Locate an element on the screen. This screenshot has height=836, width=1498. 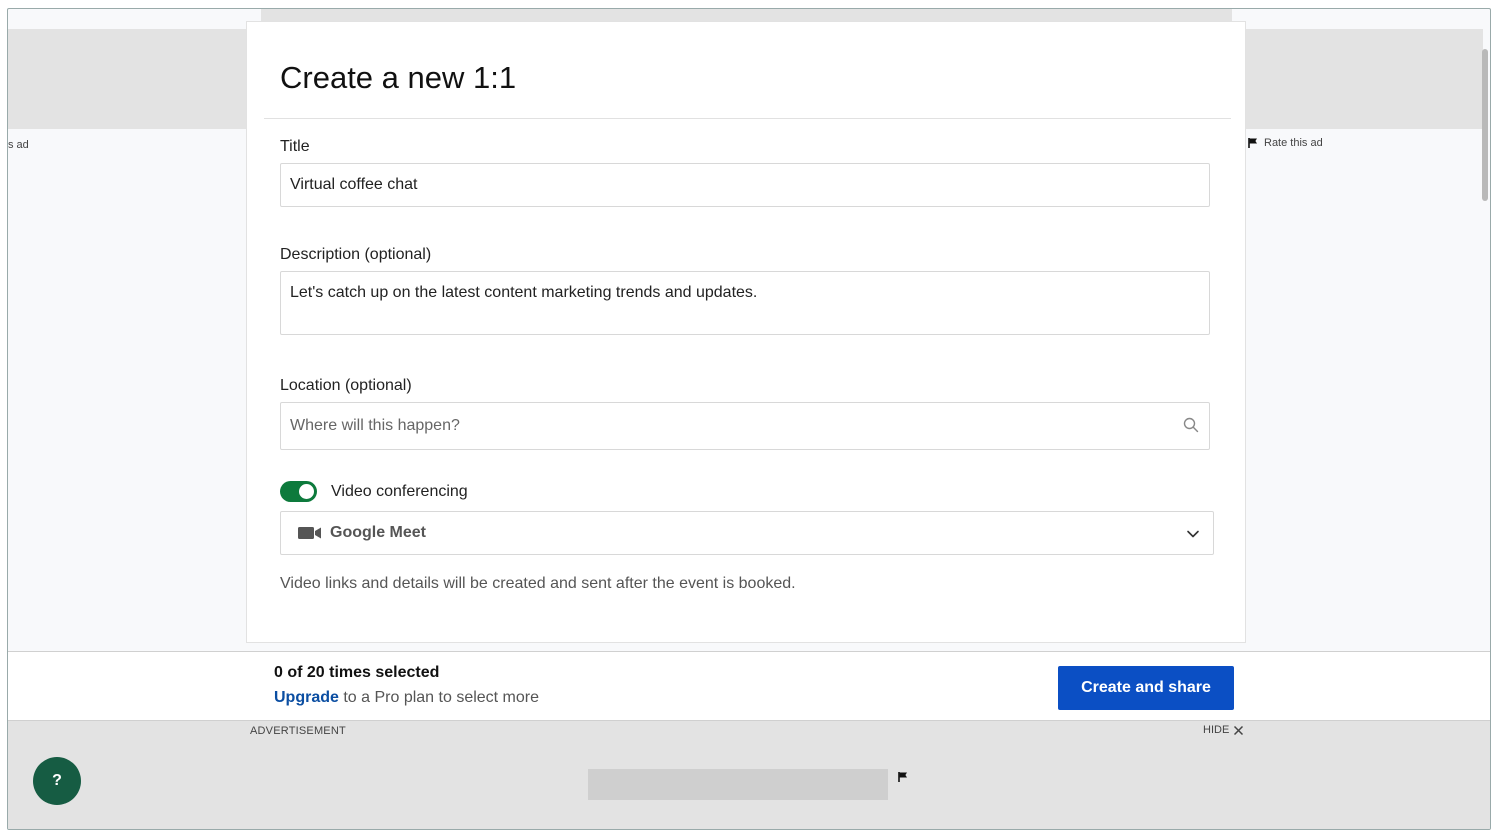
chevron-down-icon is located at coordinates (1193, 534).